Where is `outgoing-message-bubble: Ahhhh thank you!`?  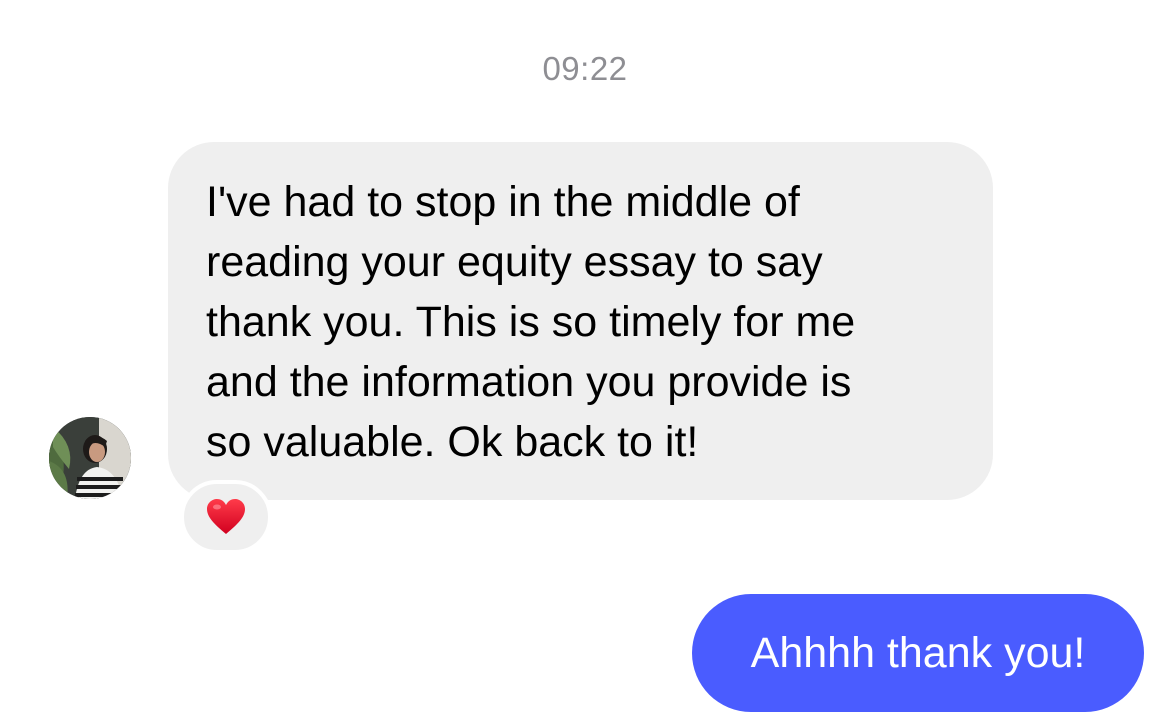 outgoing-message-bubble: Ahhhh thank you! is located at coordinates (918, 653).